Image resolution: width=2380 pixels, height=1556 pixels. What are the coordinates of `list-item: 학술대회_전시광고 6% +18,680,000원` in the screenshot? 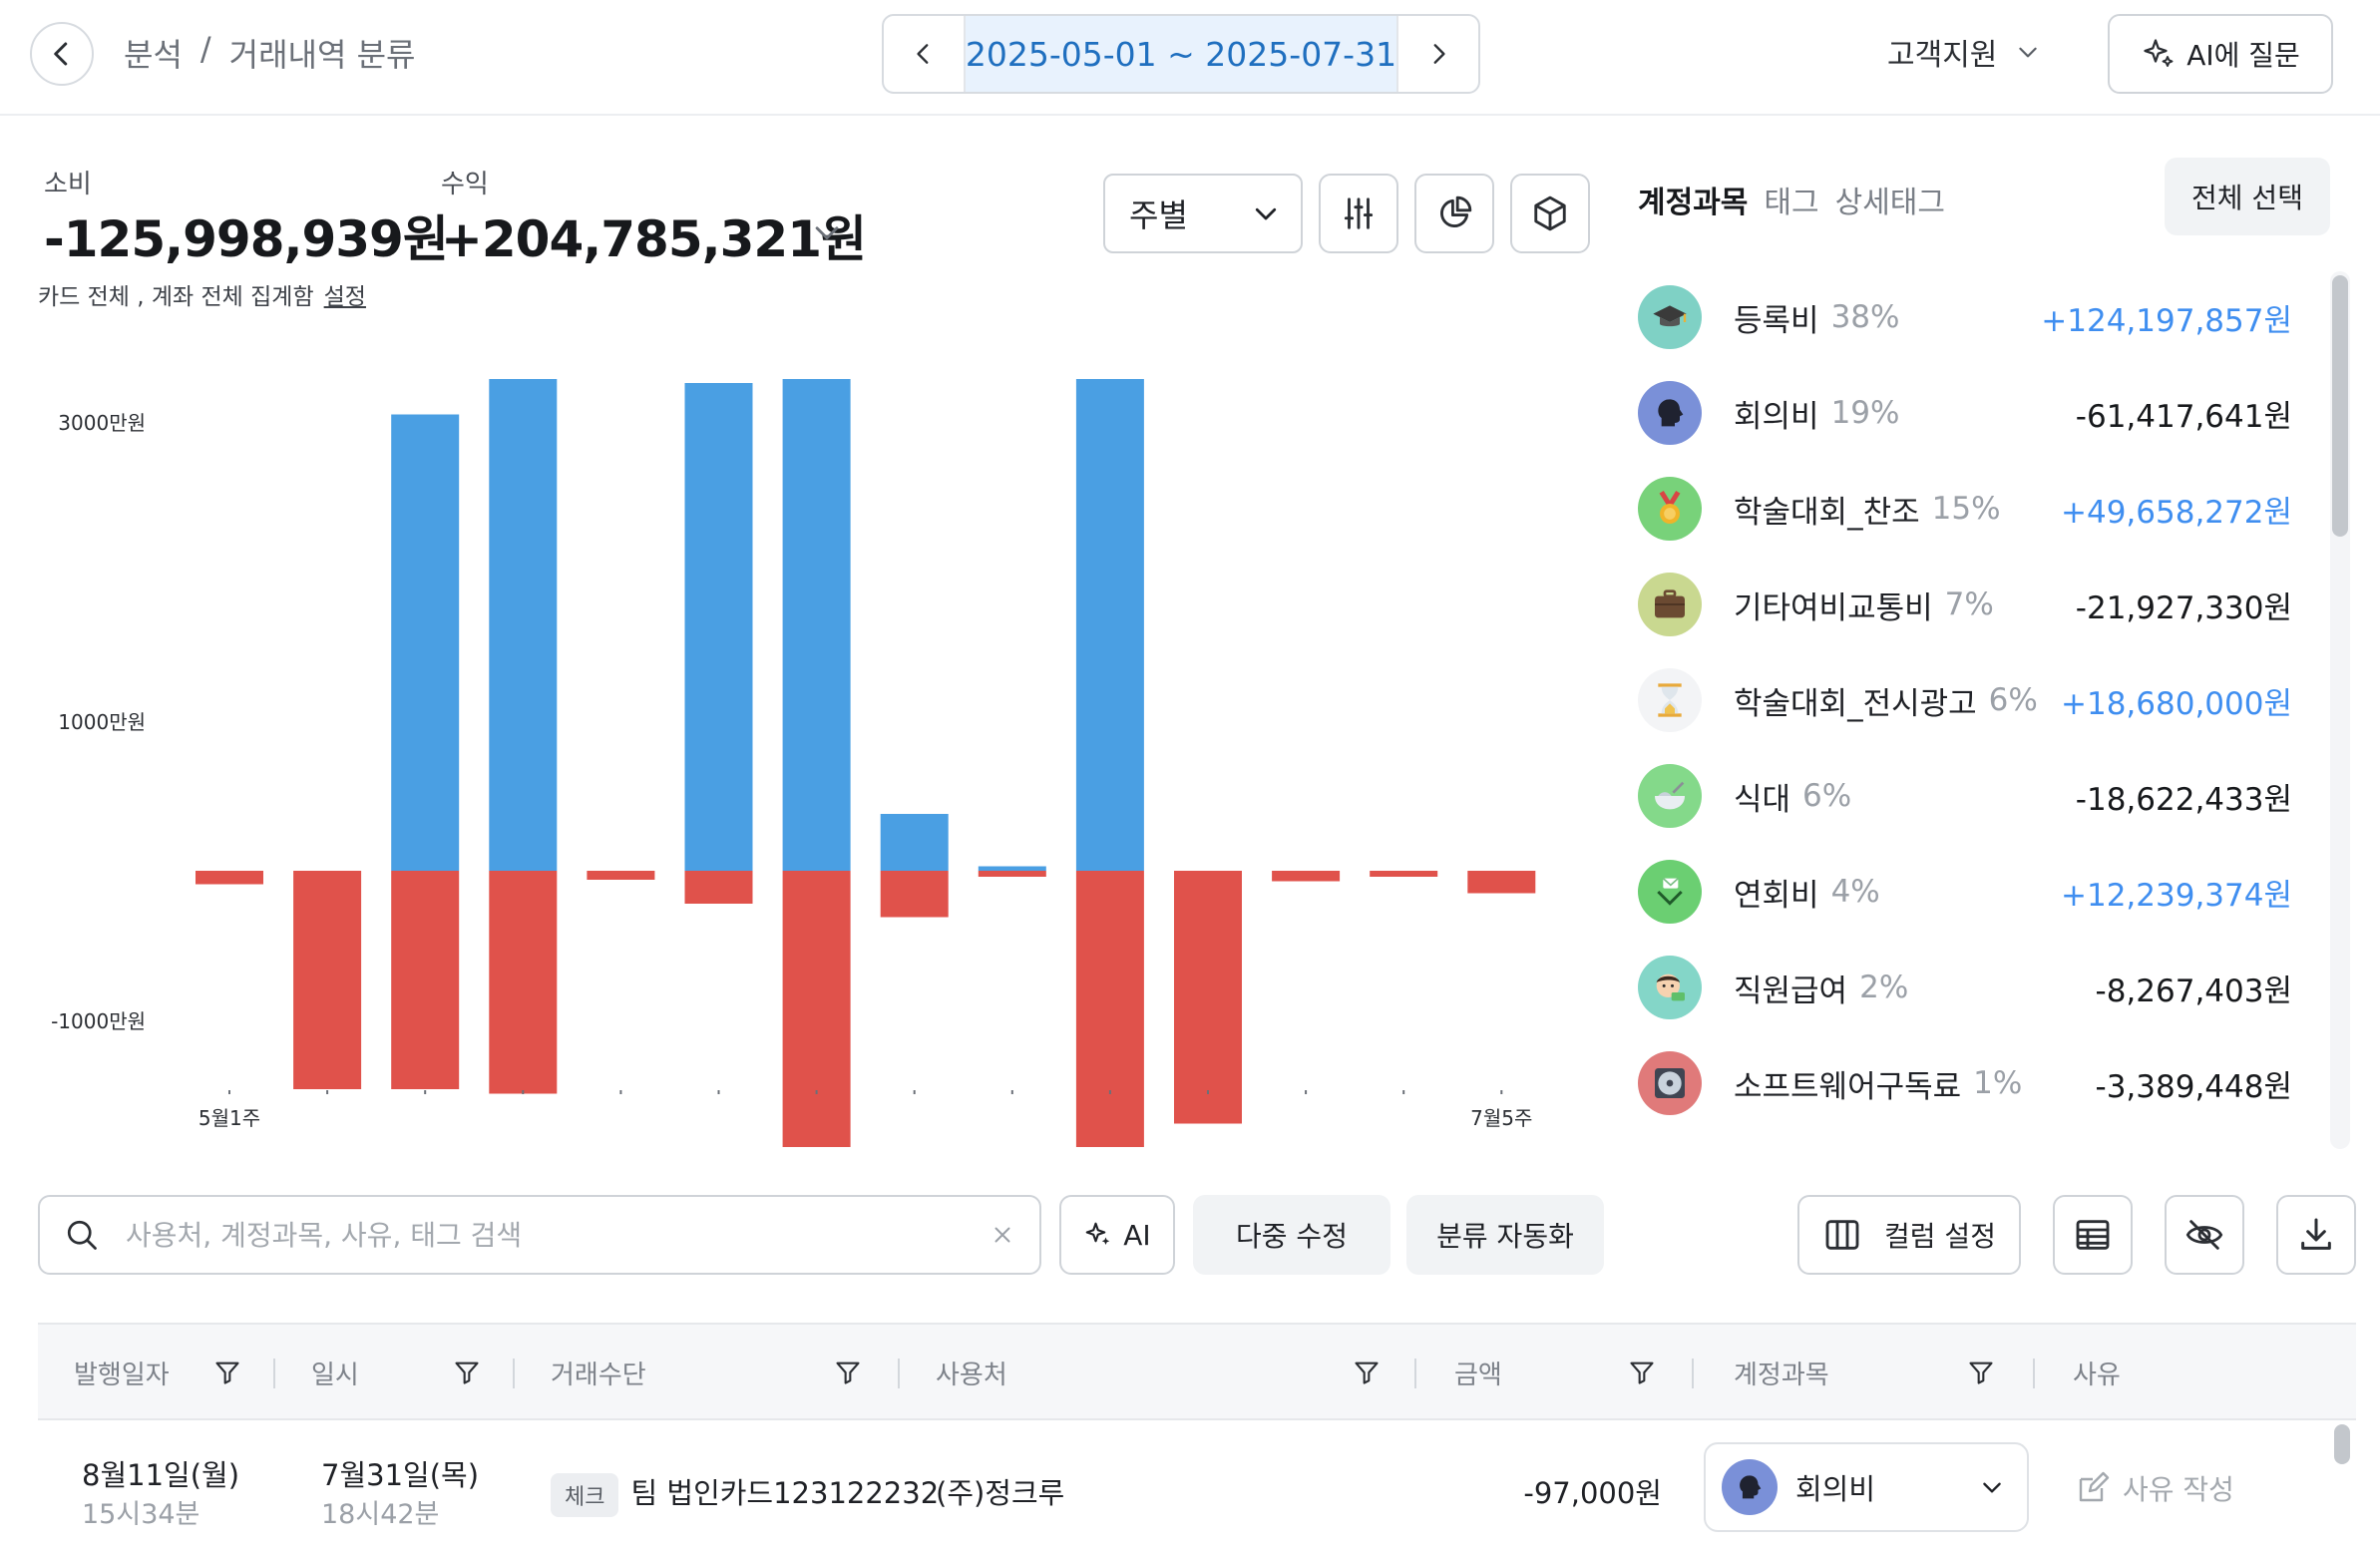 It's located at (1967, 700).